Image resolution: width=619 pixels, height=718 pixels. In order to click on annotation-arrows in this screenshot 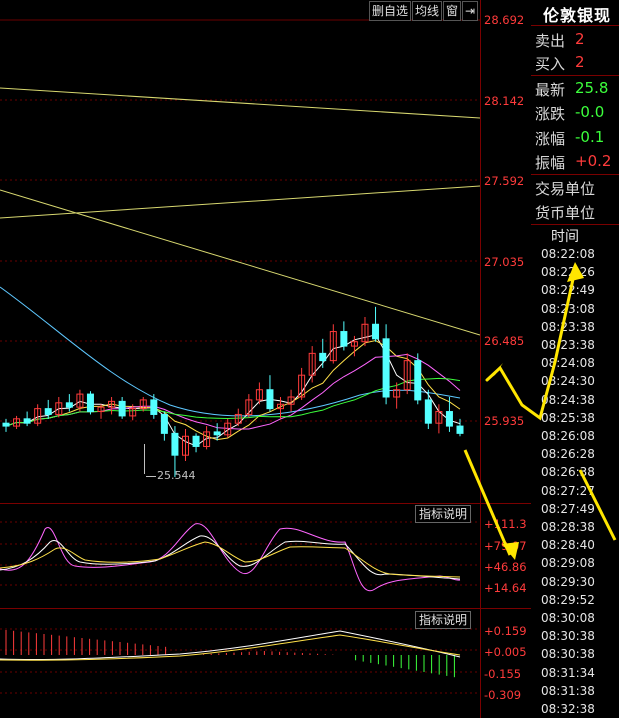, I will do `click(540, 411)`.